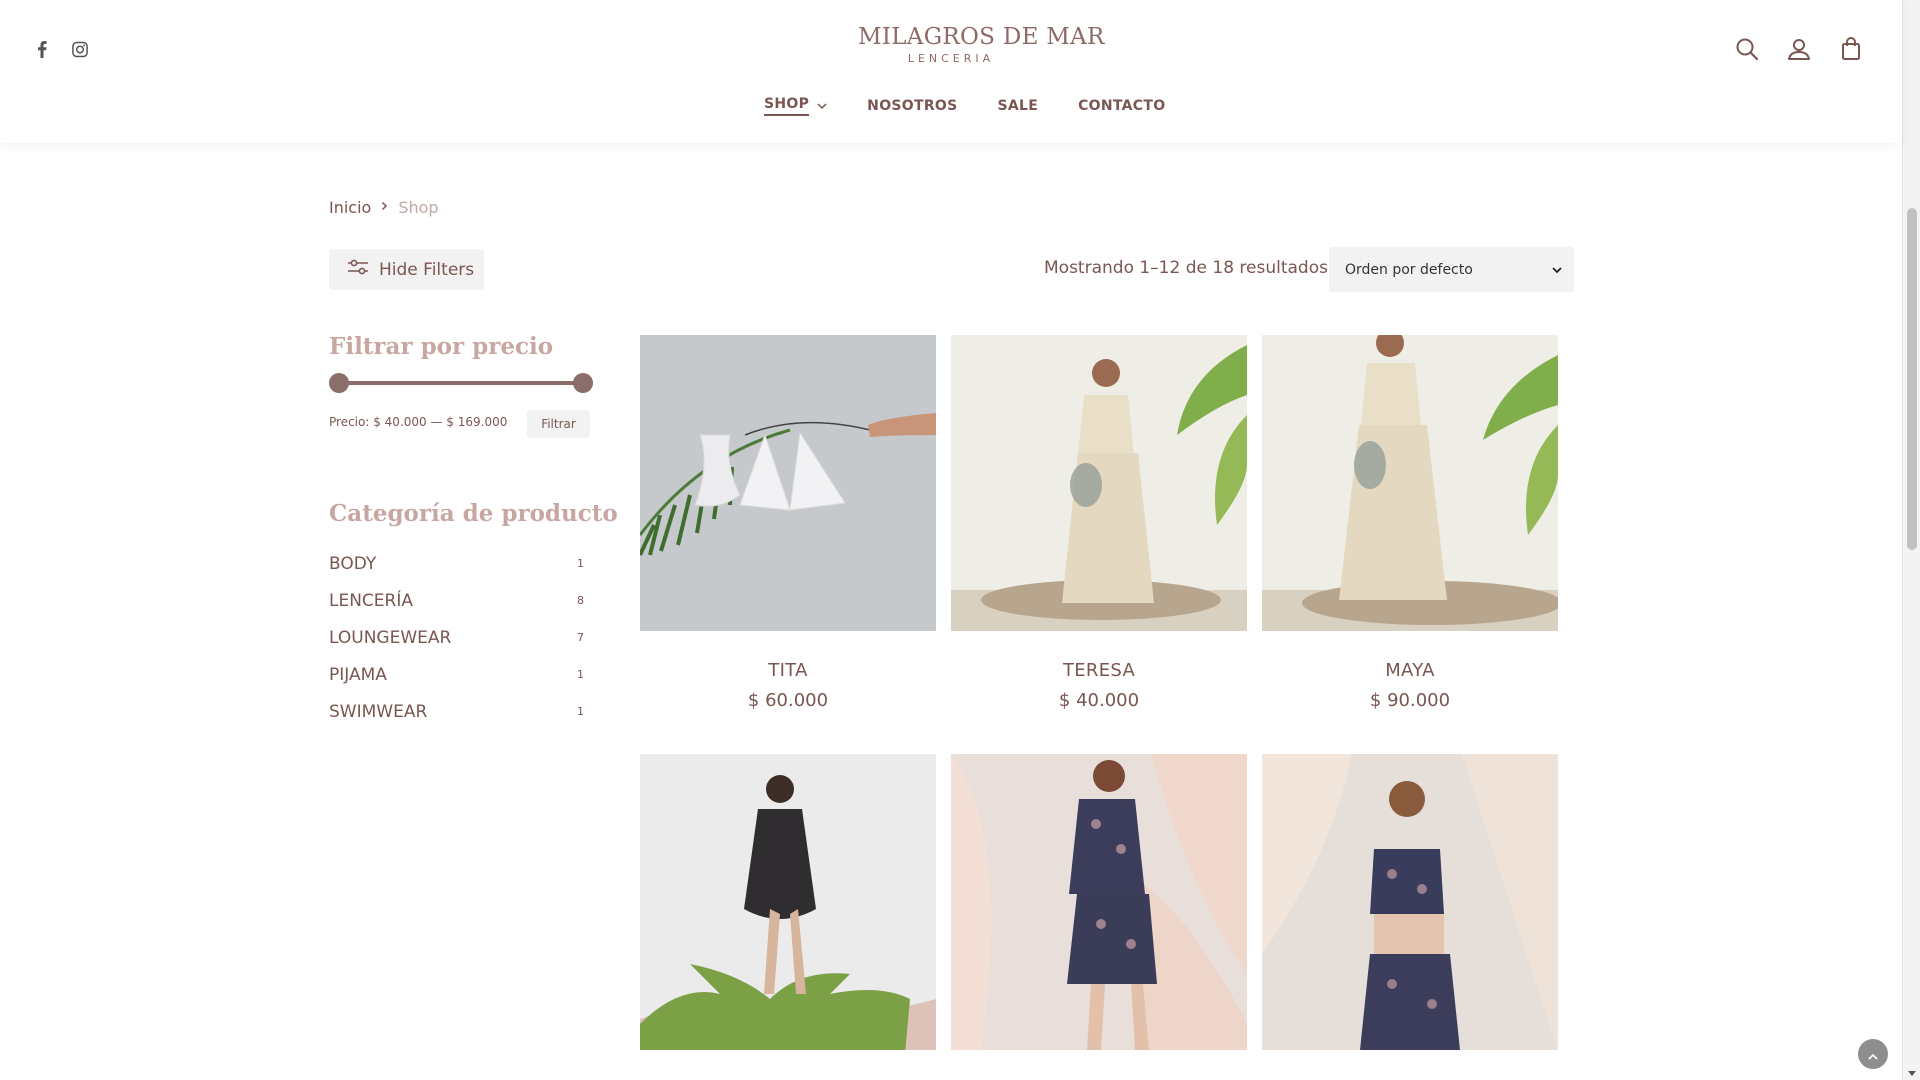 Image resolution: width=1920 pixels, height=1080 pixels. I want to click on cart-icon, so click(1851, 49).